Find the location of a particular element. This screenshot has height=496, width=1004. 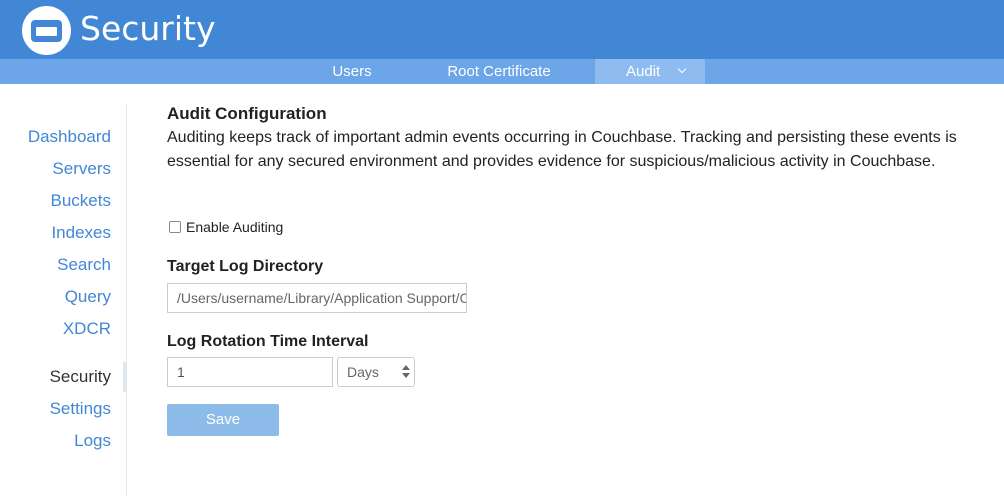

section-title: Audit Configuration is located at coordinates (247, 113).